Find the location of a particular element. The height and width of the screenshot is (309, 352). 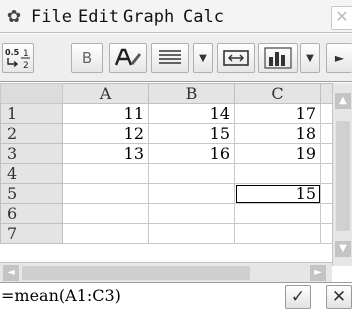

cell-width-button is located at coordinates (236, 58).